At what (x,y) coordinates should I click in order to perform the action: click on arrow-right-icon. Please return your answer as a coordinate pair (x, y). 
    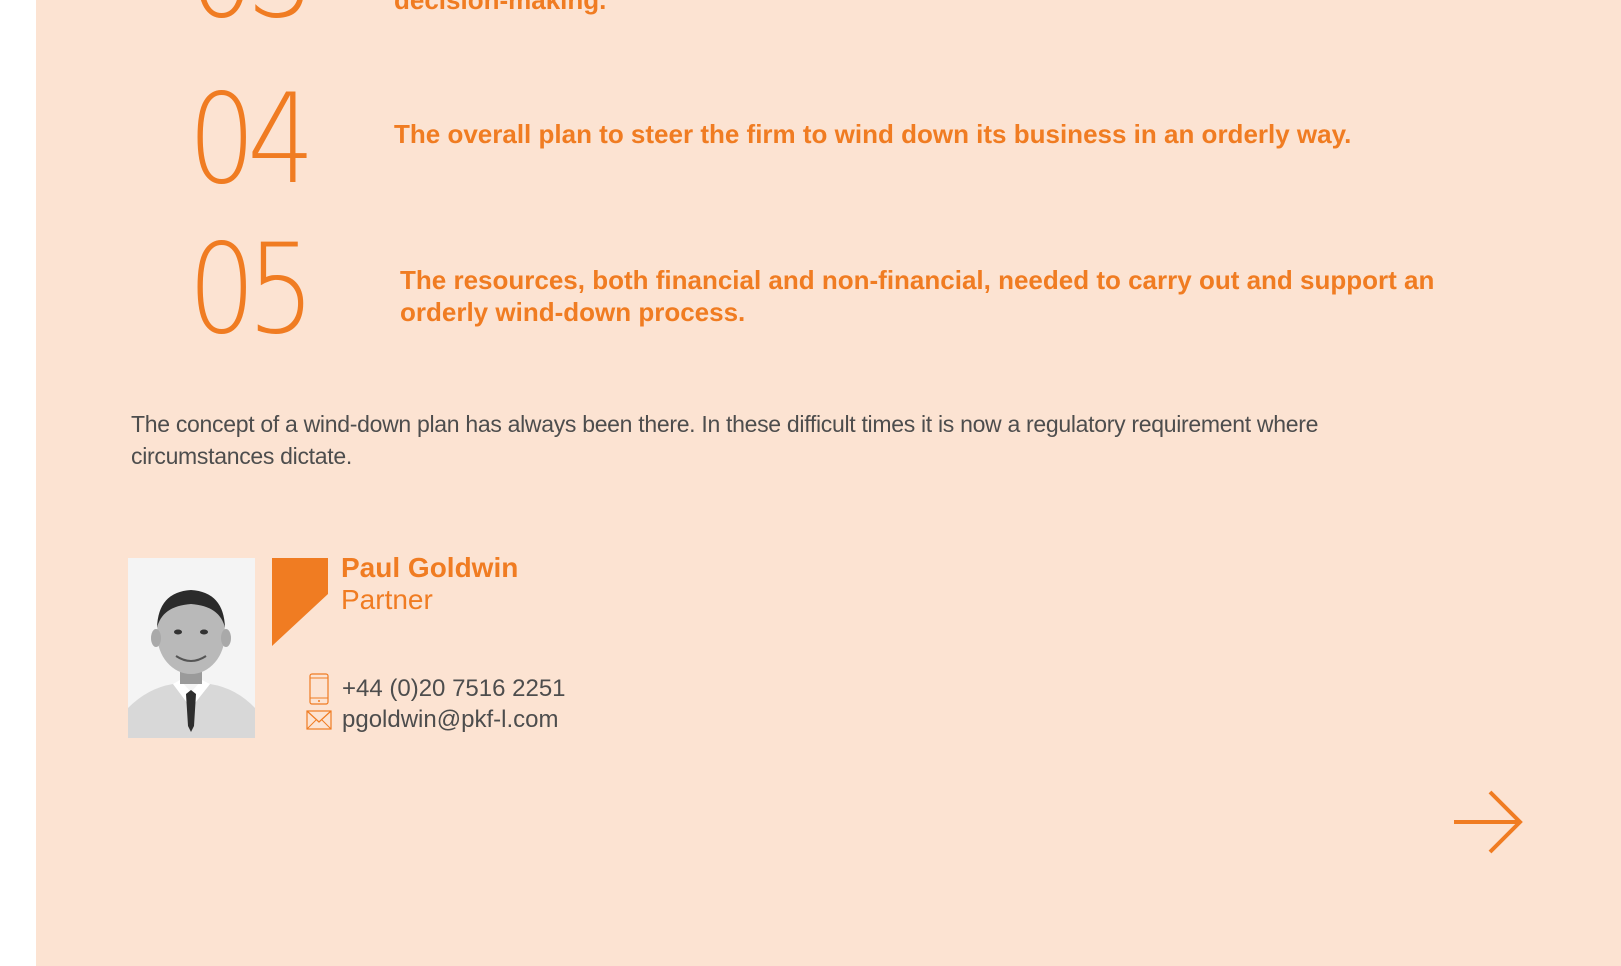
    Looking at the image, I should click on (1488, 822).